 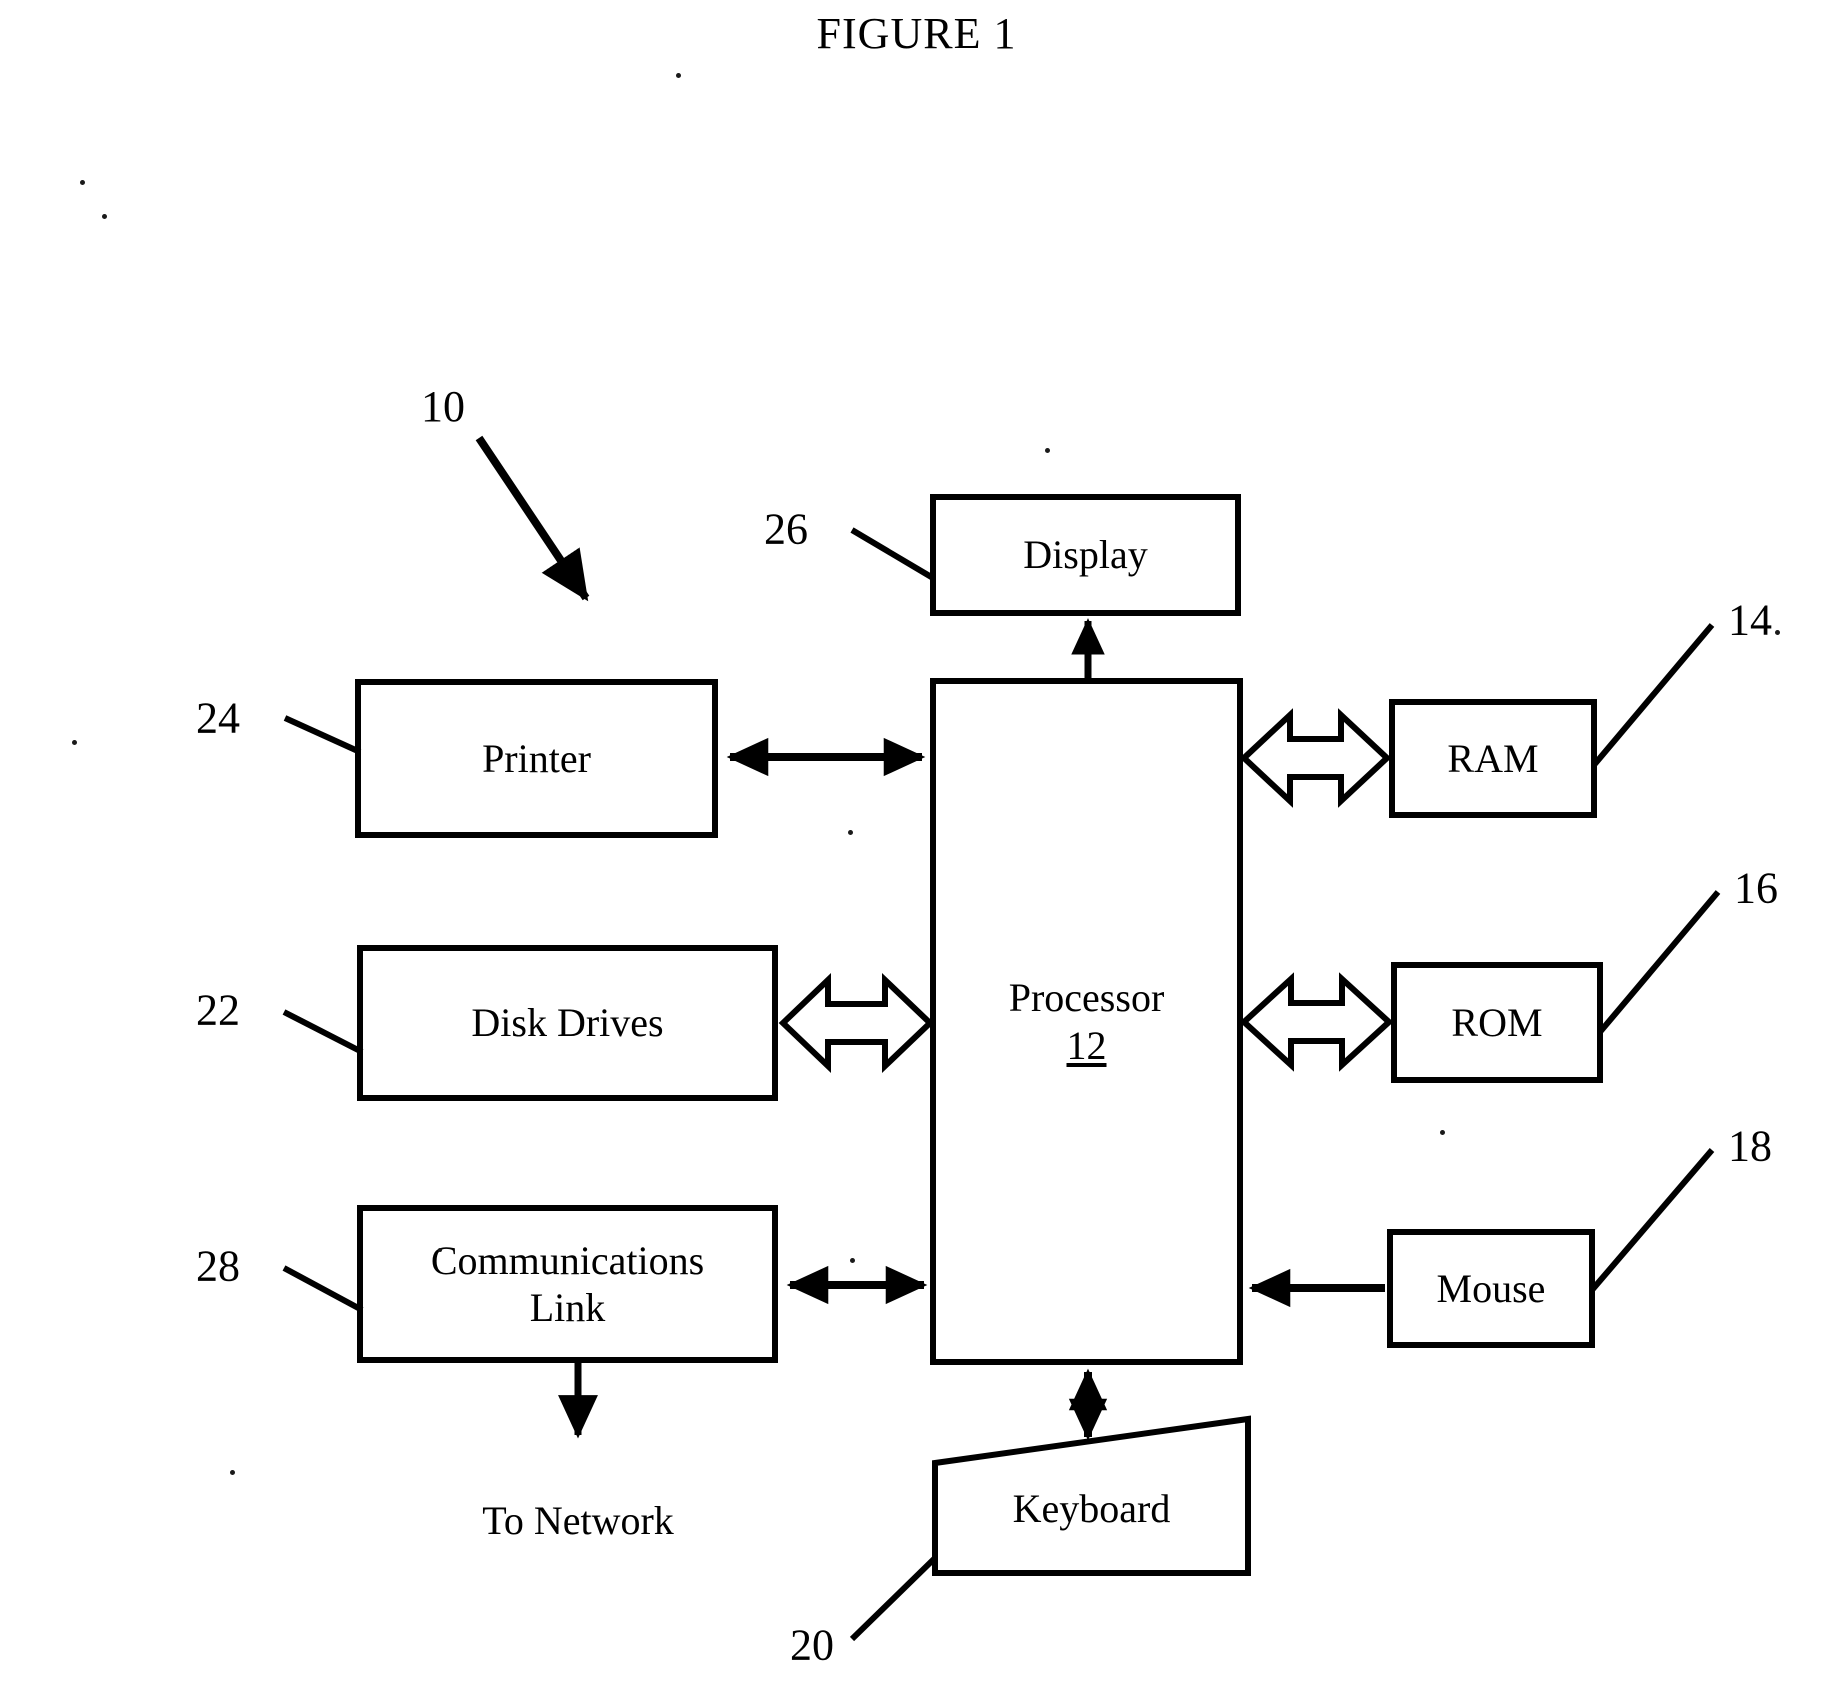 I want to click on connector-diskdrives-processor, so click(x=856, y=1023).